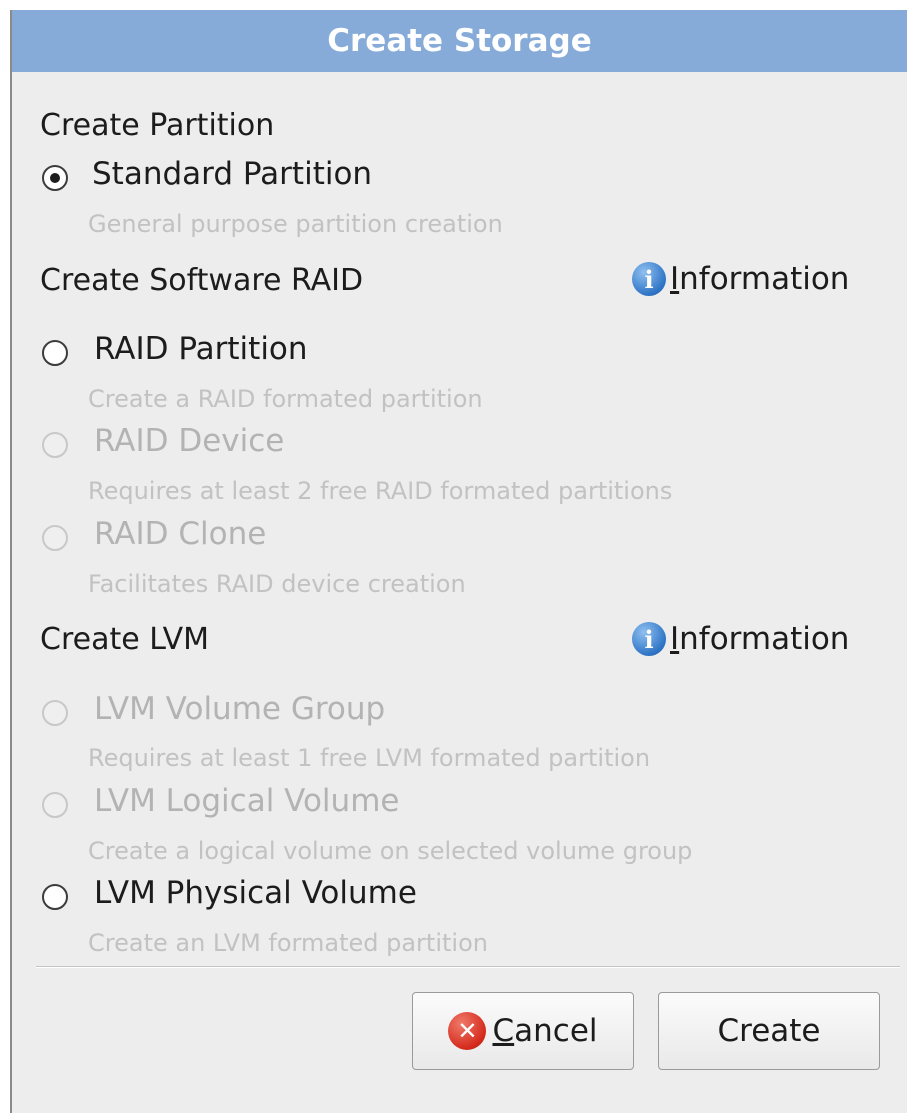 This screenshot has width=909, height=1115. Describe the element at coordinates (285, 399) in the screenshot. I see `raid-partition-description: Create a RAID formated partition` at that location.